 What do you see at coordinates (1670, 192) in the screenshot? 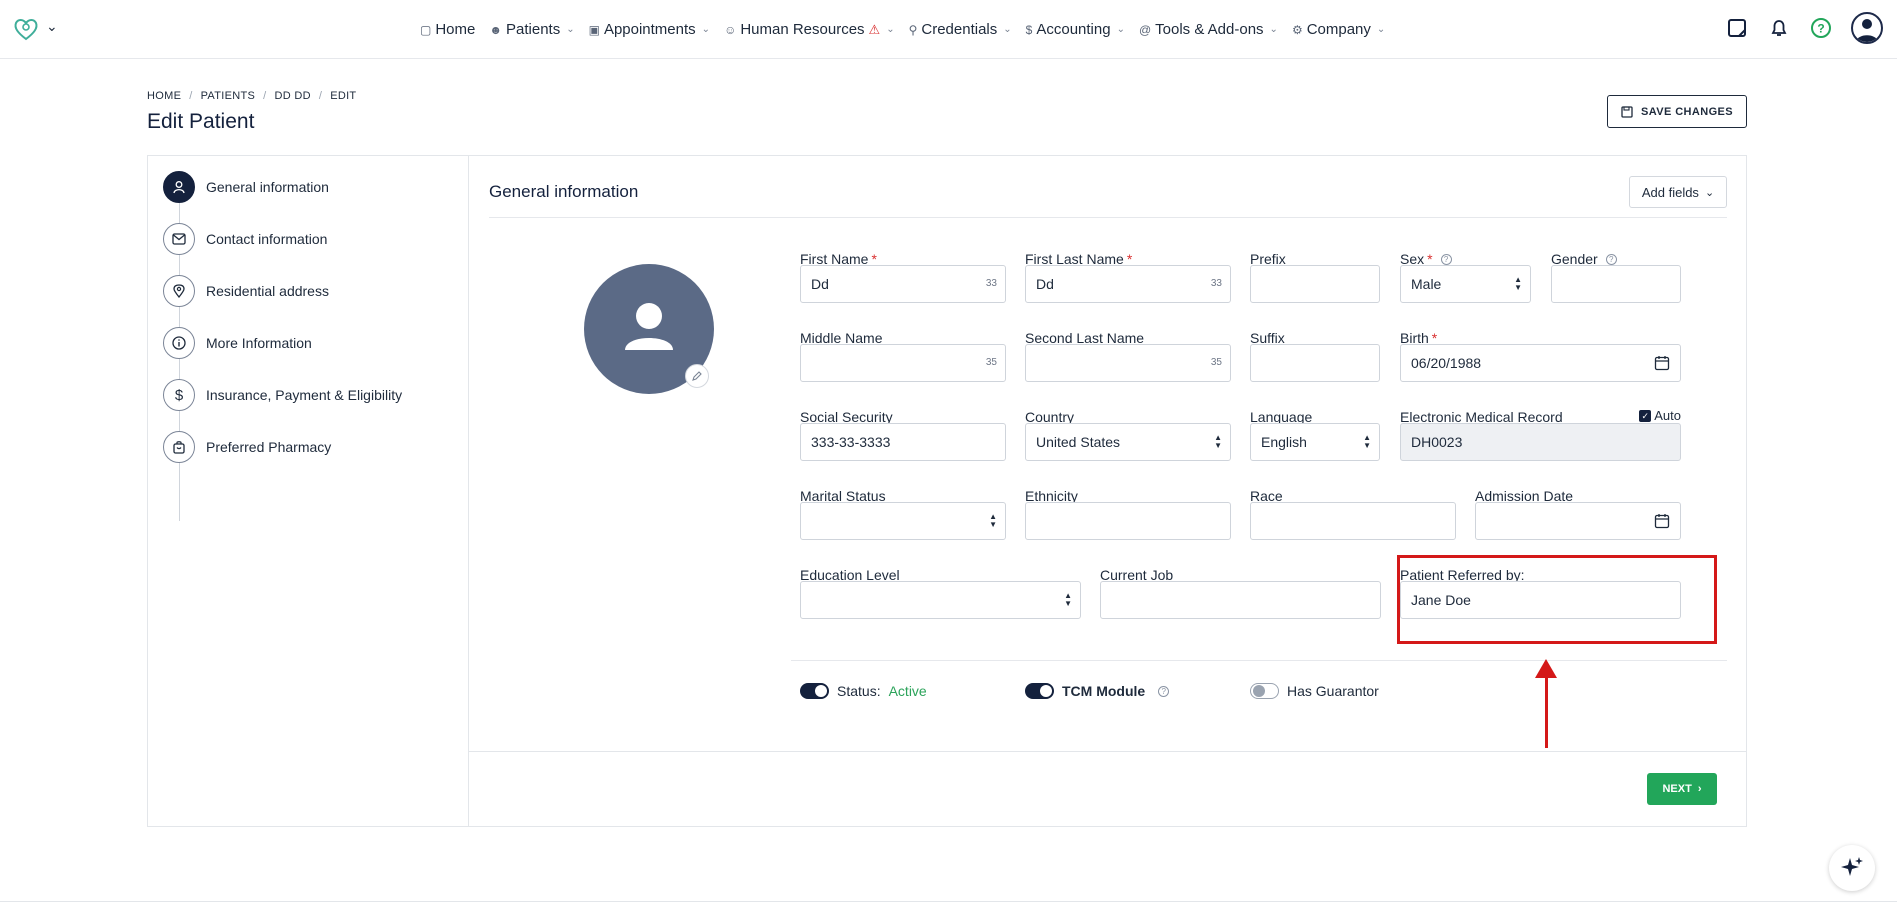
I see `add-fields-label: Add fields` at bounding box center [1670, 192].